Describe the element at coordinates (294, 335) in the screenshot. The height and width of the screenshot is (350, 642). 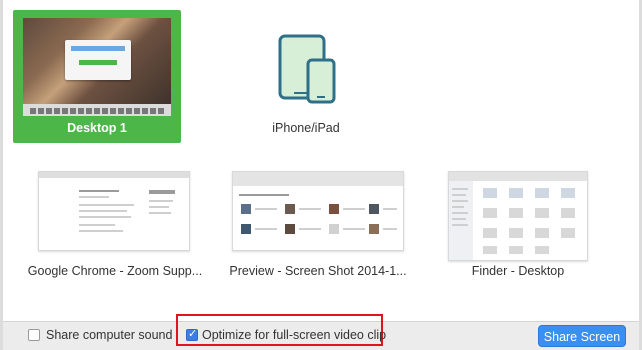
I see `optimize-video-label: Optimize for full-screen video clip` at that location.